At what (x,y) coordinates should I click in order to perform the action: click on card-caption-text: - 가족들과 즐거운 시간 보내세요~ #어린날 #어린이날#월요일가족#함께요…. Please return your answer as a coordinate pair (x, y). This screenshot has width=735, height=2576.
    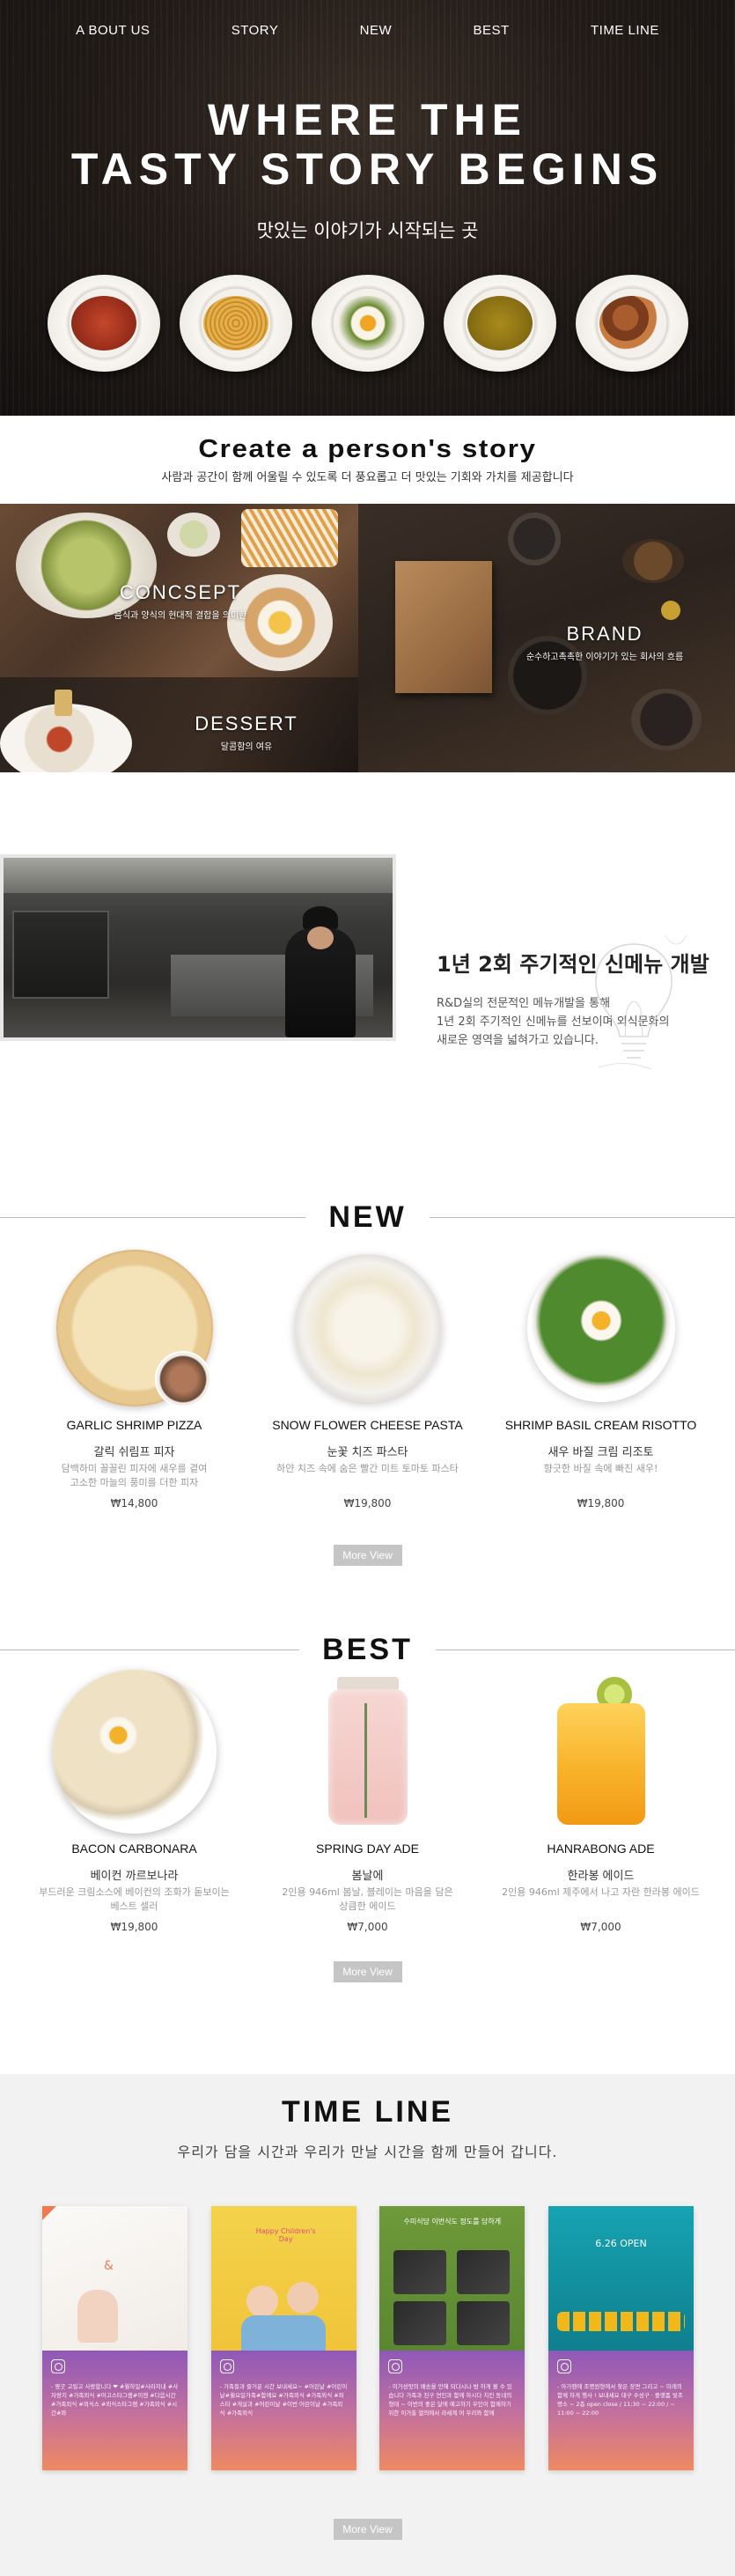
    Looking at the image, I should click on (283, 2400).